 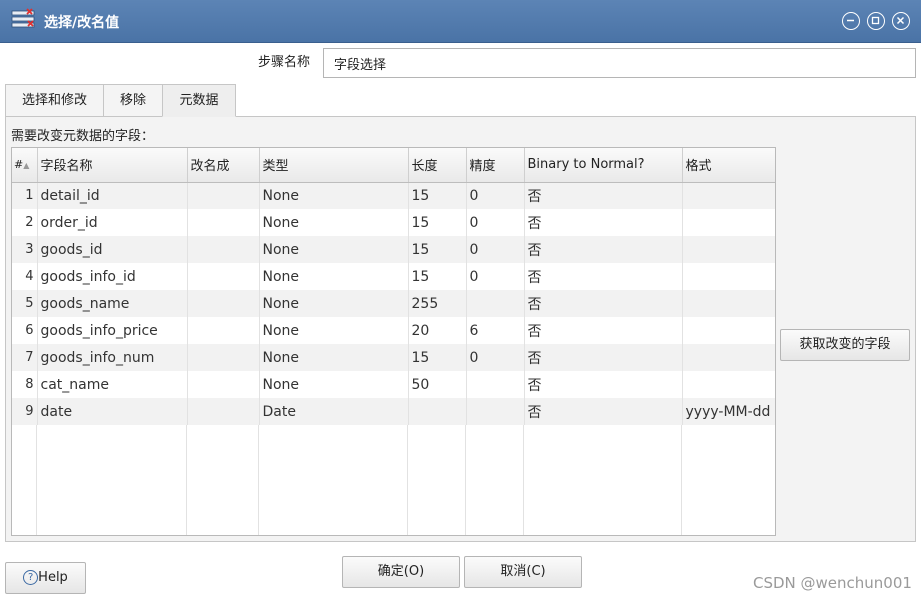 I want to click on column-header-length: 长度, so click(x=437, y=165).